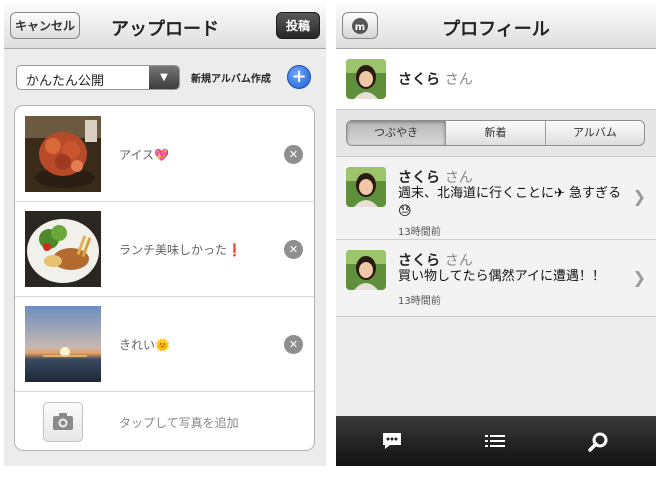  Describe the element at coordinates (65, 81) in the screenshot. I see `visibility-value: かんたん公開` at that location.